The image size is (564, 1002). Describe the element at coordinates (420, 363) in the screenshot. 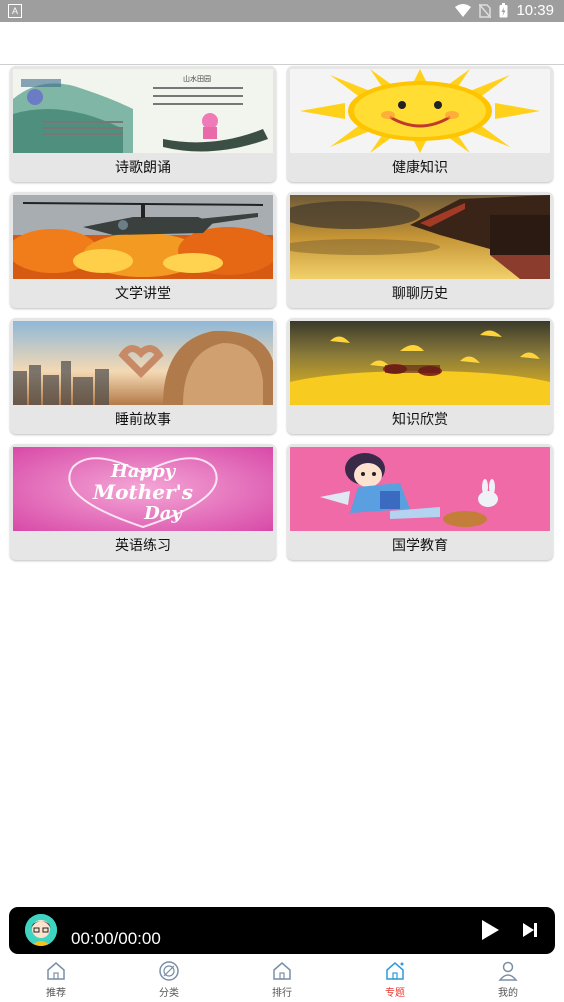

I see `ginkgo-leaves-image` at that location.